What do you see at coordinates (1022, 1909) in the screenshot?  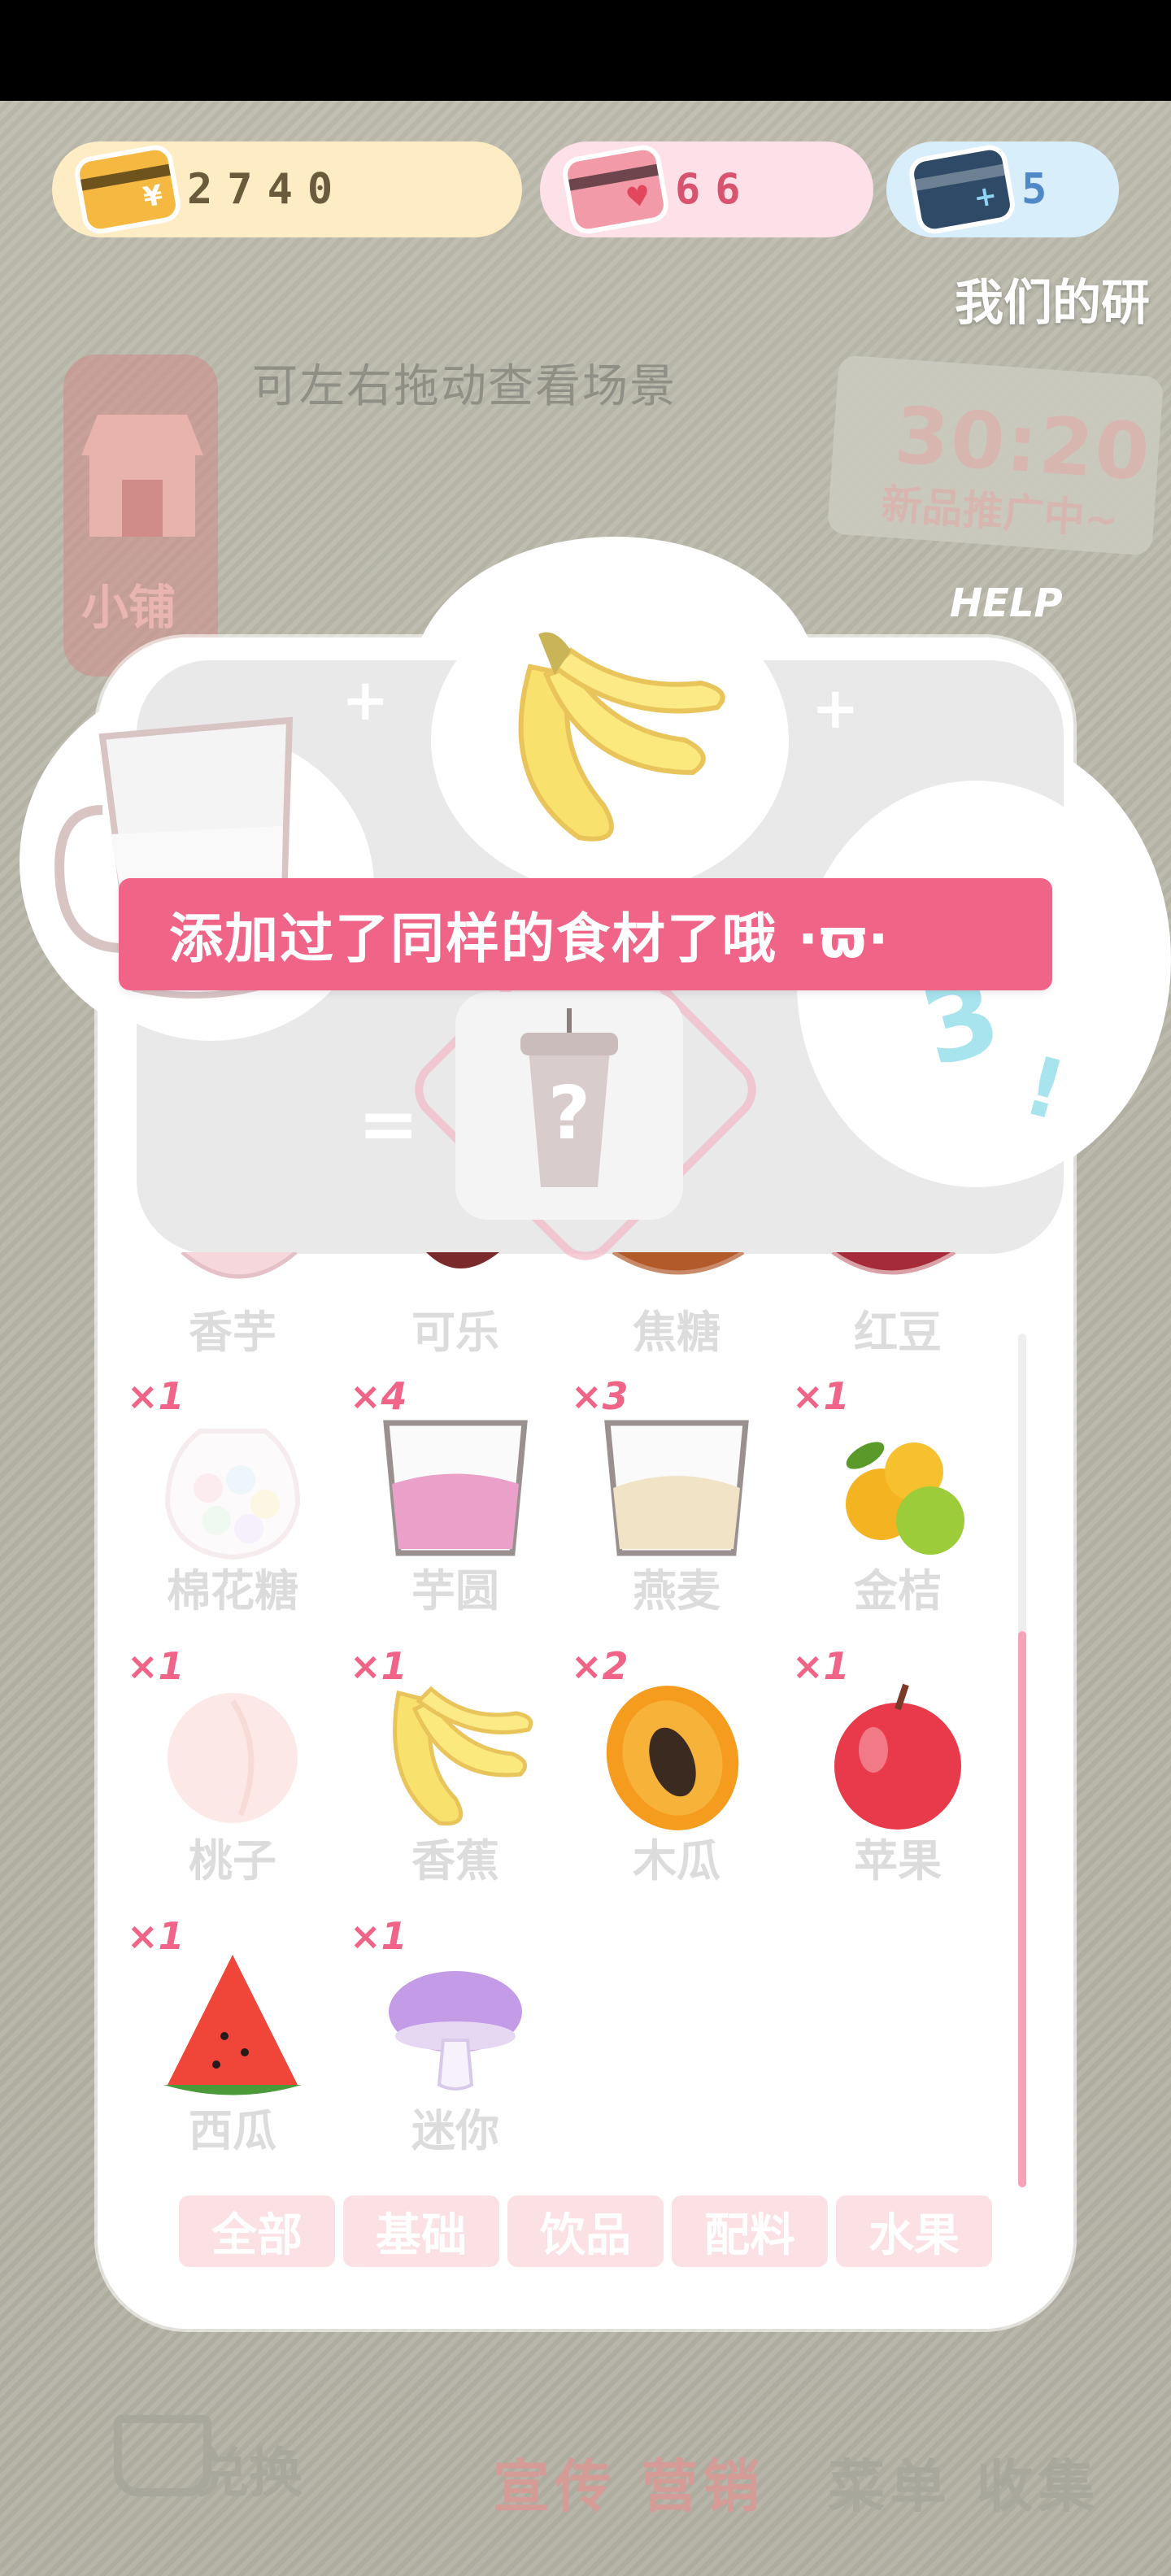 I see `scrollbar-thumb` at bounding box center [1022, 1909].